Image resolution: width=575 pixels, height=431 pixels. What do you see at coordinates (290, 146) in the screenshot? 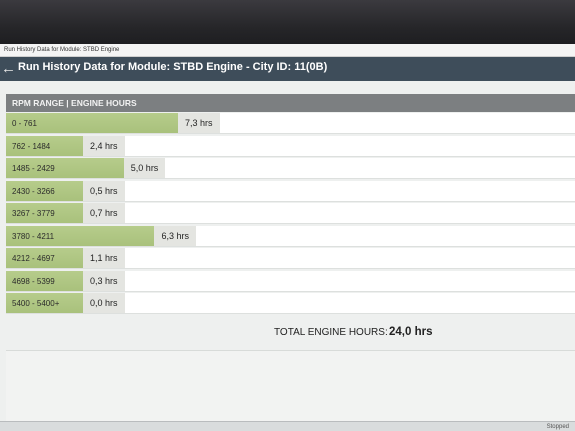
I see `table-row: 762 - 1484 2,4 hrs` at bounding box center [290, 146].